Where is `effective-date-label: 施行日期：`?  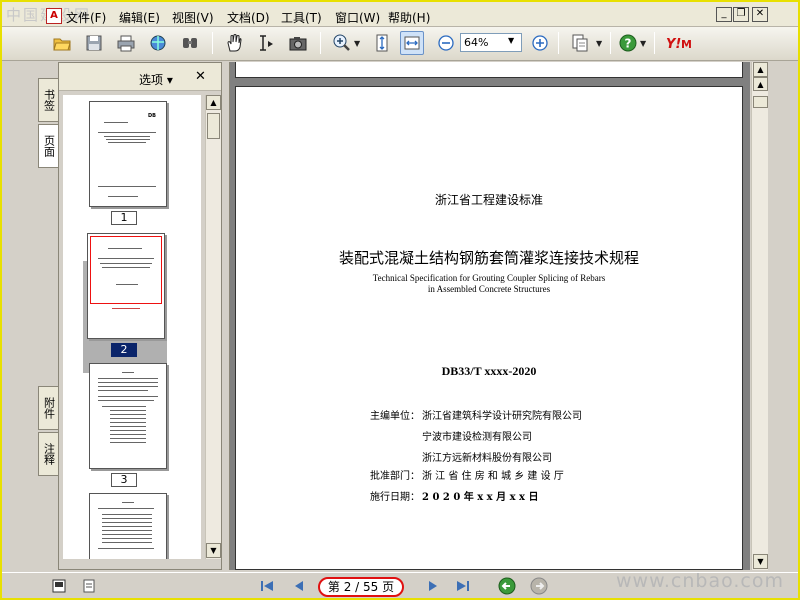
effective-date-label: 施行日期： is located at coordinates (395, 497).